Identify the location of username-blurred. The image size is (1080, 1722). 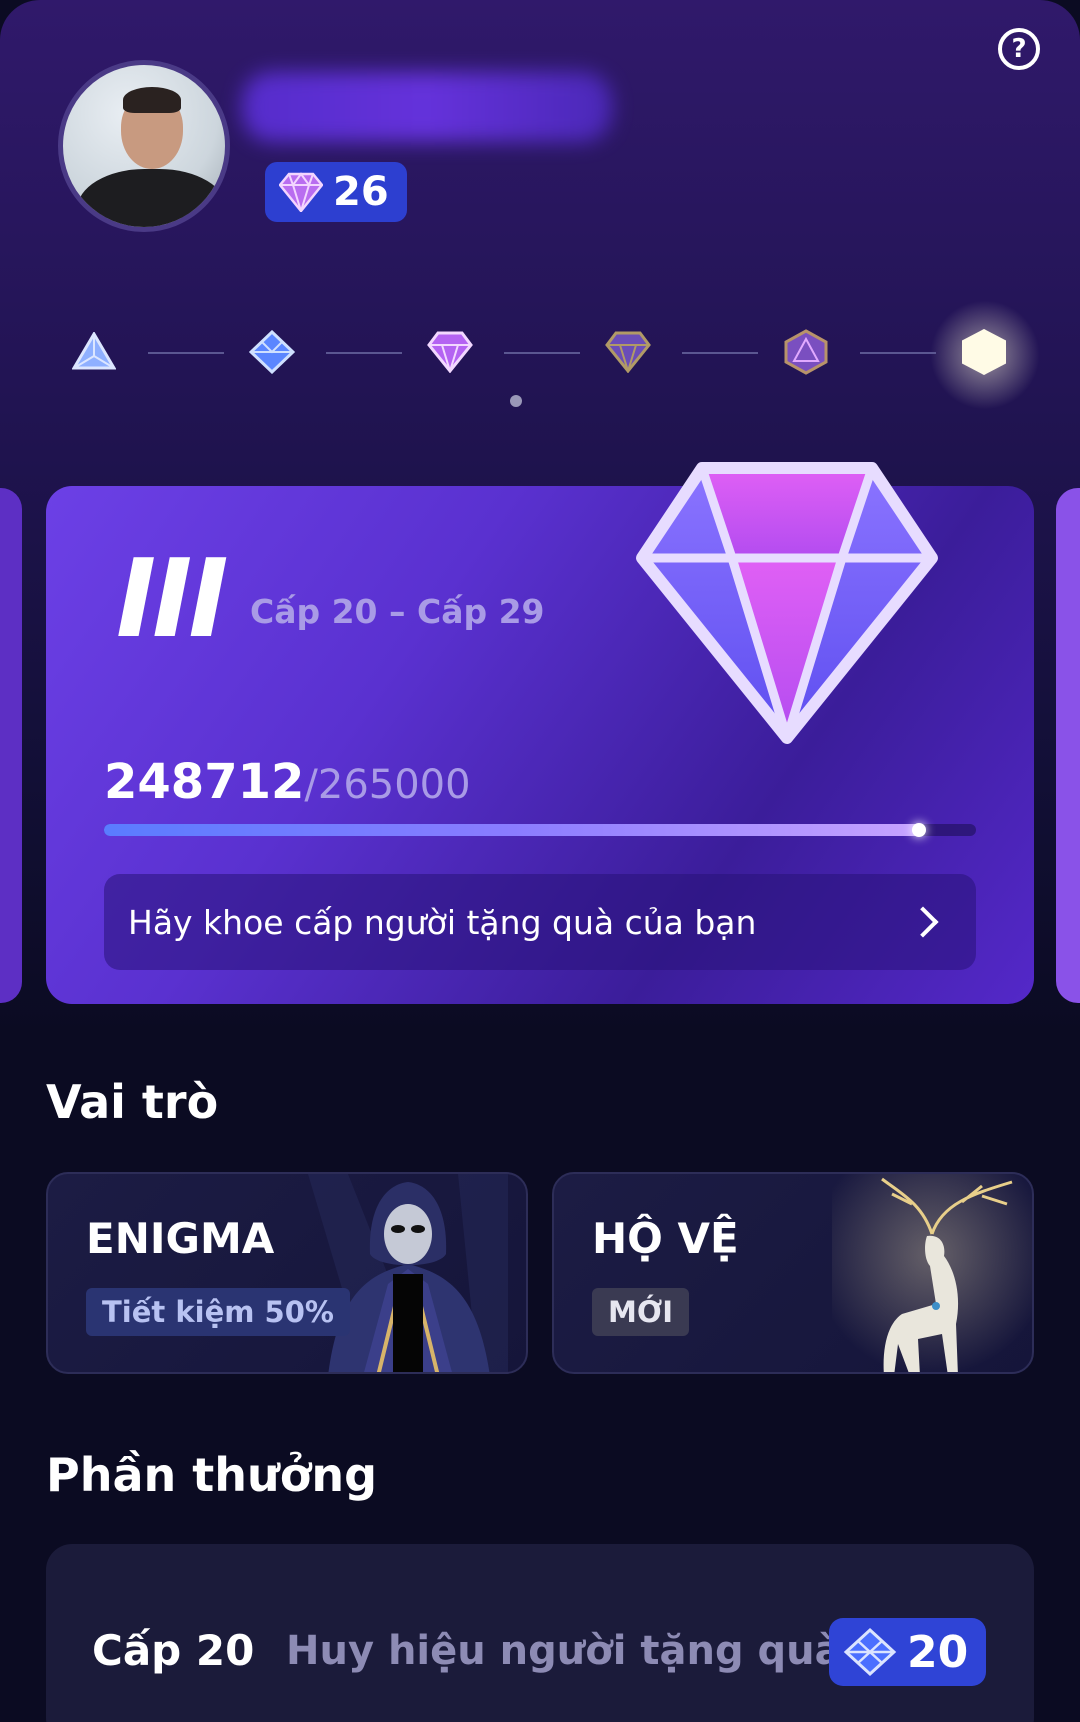
(427, 107).